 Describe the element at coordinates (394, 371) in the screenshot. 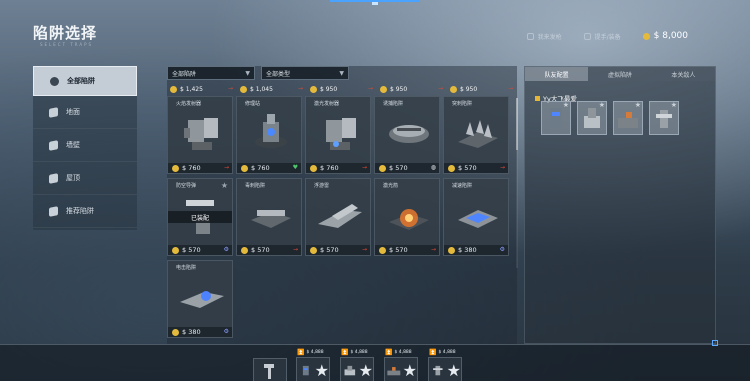

I see `cannon-icon` at that location.